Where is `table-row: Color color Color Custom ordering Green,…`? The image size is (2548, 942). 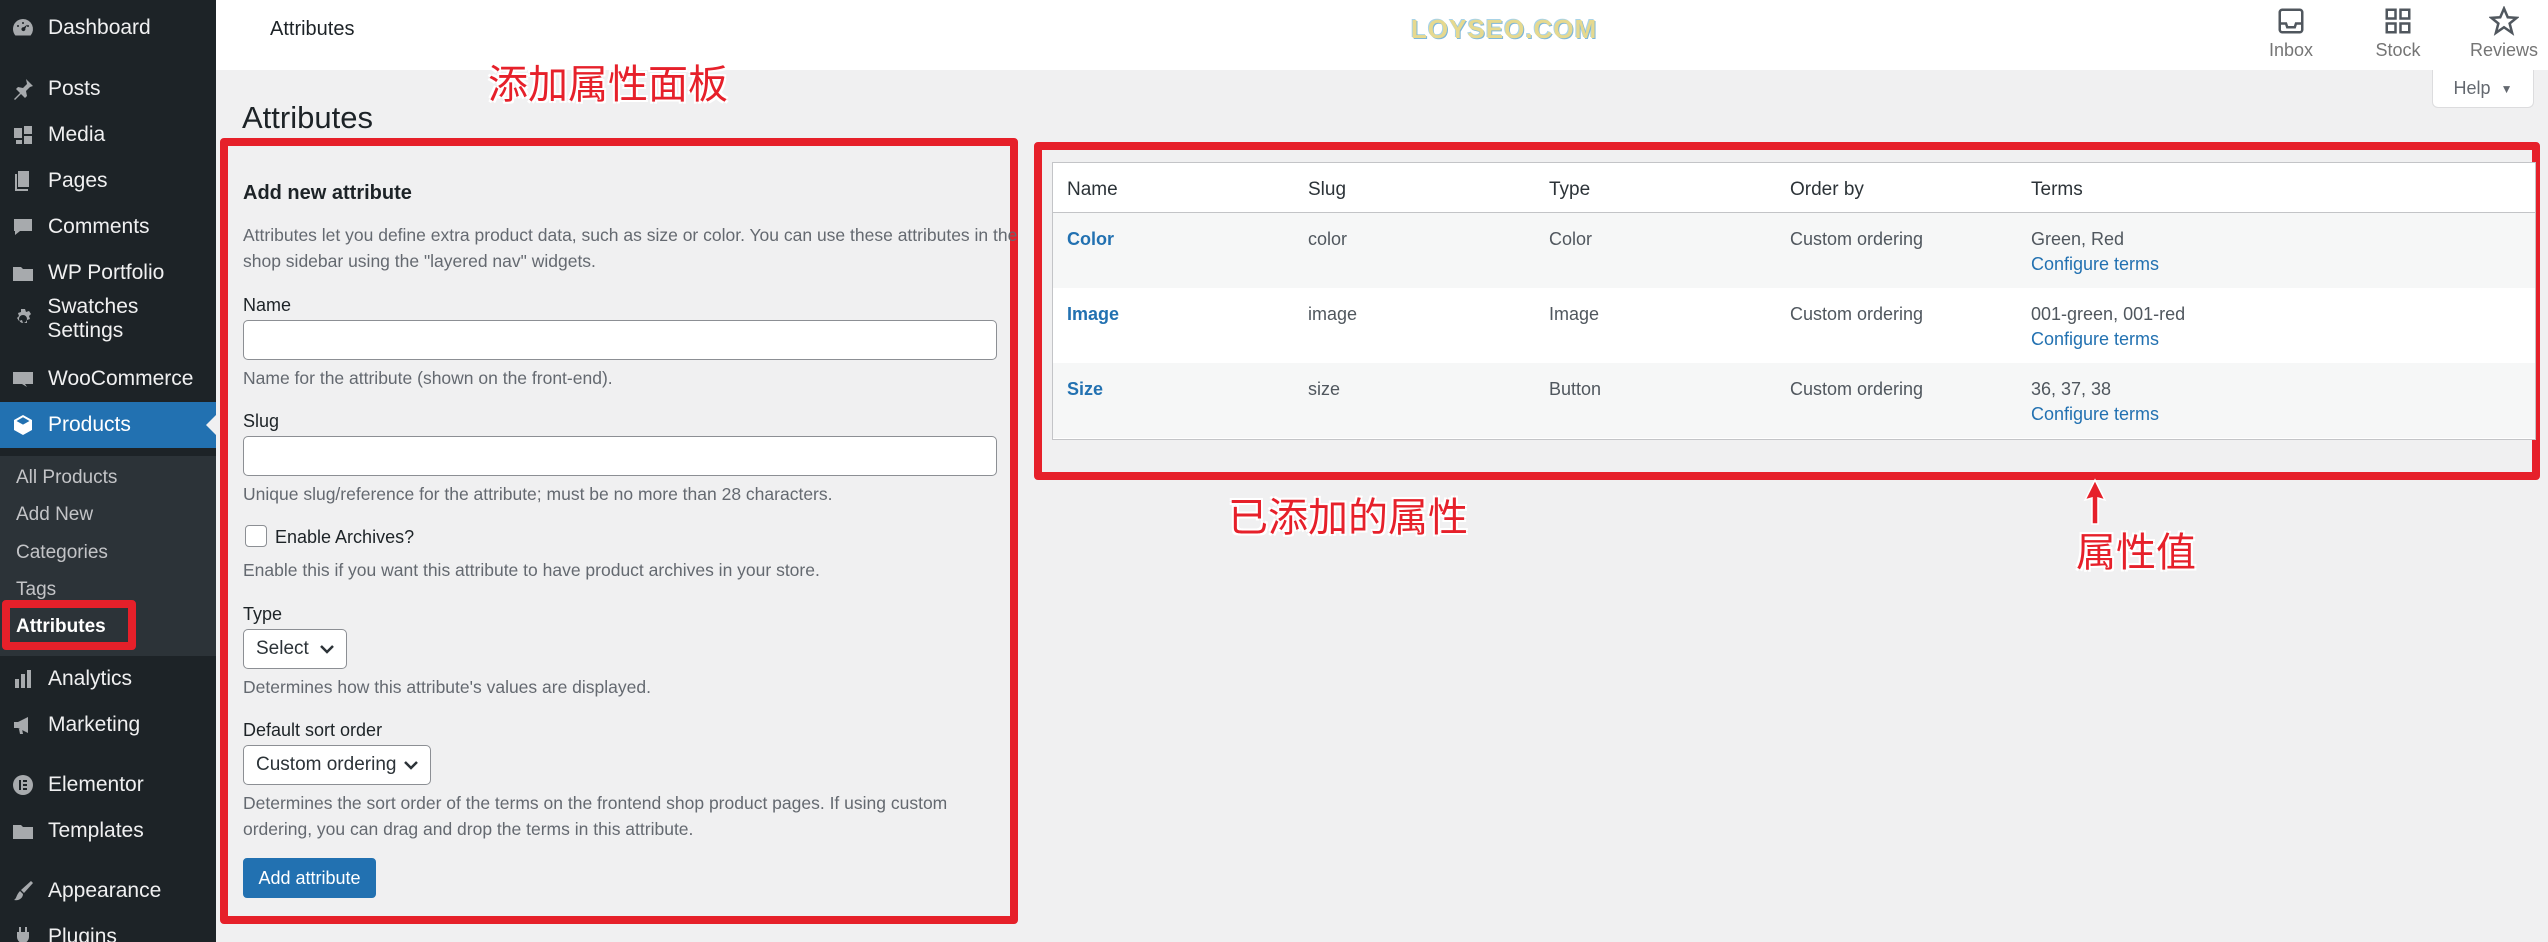 table-row: Color color Color Custom ordering Green,… is located at coordinates (1794, 250).